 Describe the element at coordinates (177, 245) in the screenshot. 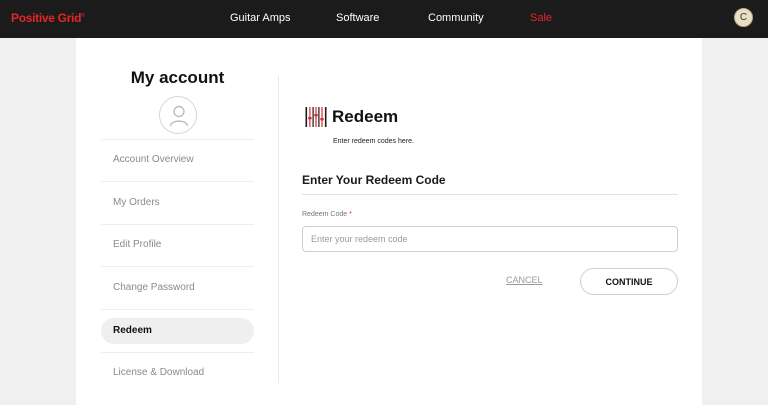

I see `sidebar-item-edit-profile: Edit Profile` at that location.